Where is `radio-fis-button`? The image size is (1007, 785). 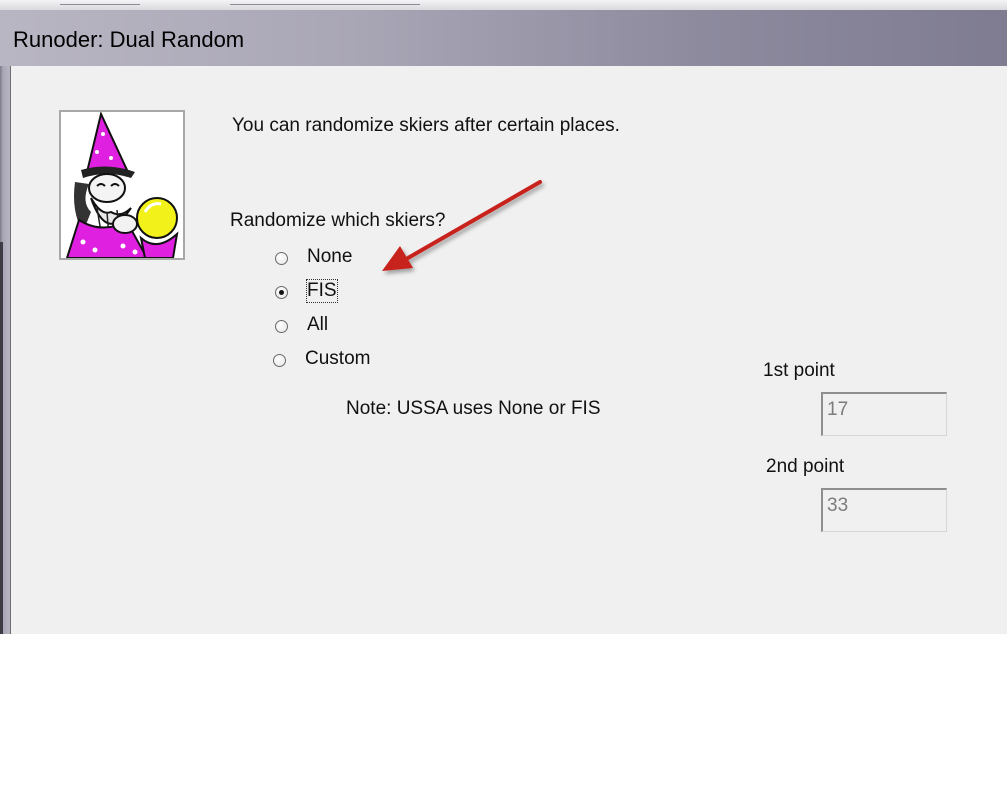
radio-fis-button is located at coordinates (281, 292).